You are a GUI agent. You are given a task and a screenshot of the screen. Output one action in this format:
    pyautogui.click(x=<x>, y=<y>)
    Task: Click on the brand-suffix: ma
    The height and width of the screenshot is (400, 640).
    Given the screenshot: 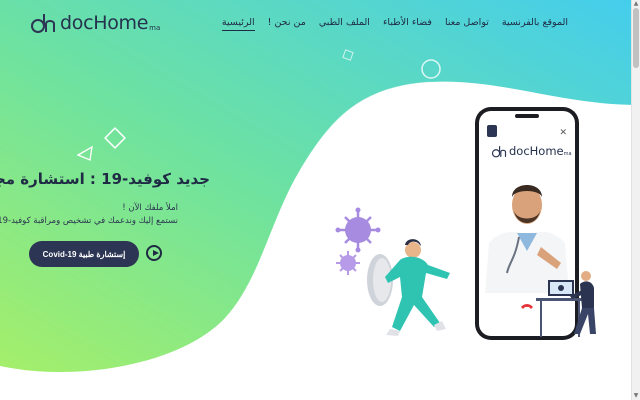 What is the action you would take?
    pyautogui.click(x=155, y=27)
    